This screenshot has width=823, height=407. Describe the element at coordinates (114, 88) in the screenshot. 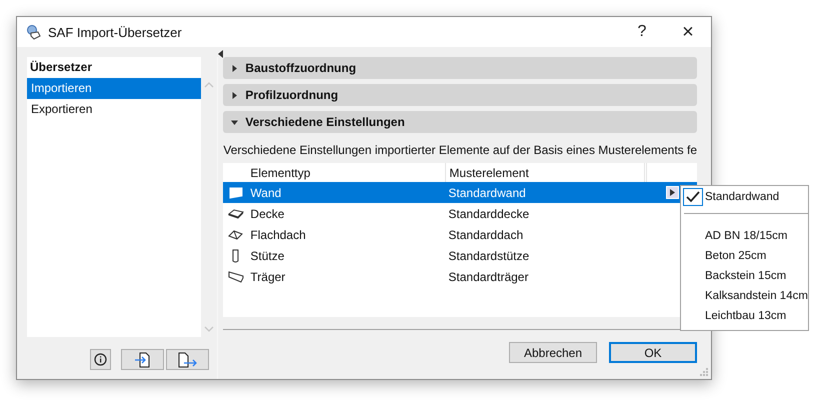

I see `list-item: Importieren` at that location.